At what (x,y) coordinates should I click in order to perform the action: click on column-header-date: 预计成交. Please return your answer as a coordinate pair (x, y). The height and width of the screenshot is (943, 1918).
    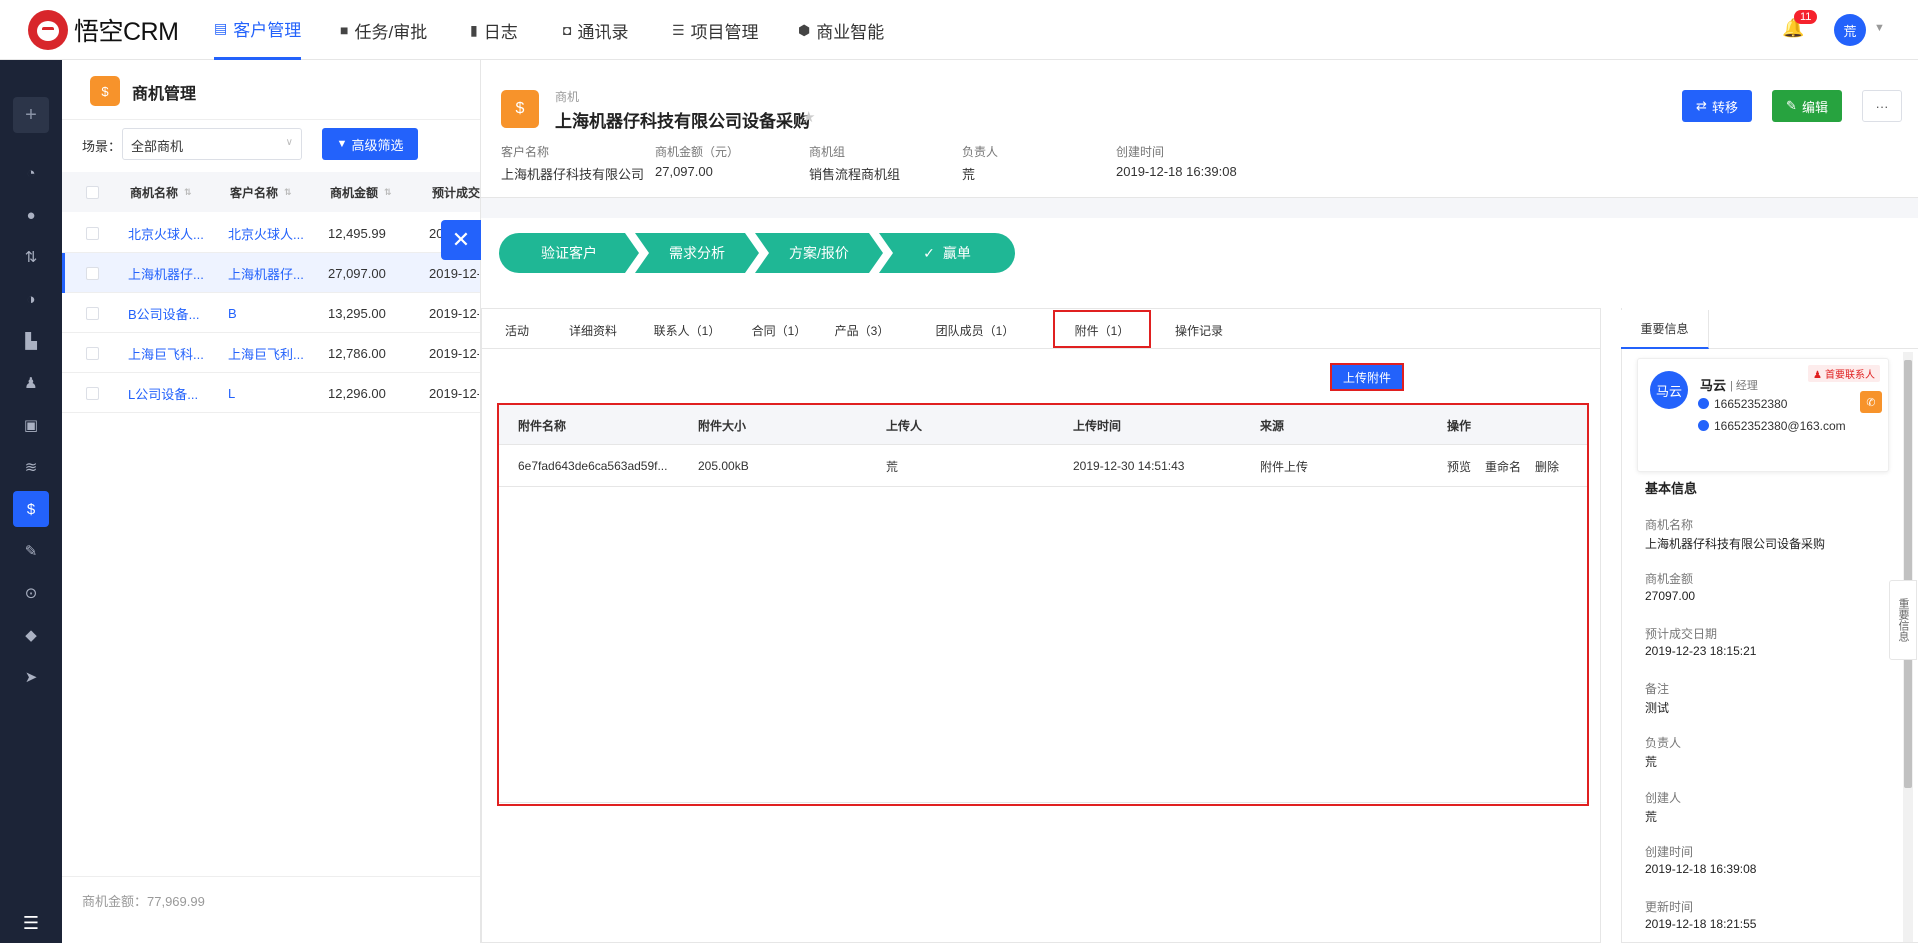
    Looking at the image, I should click on (456, 192).